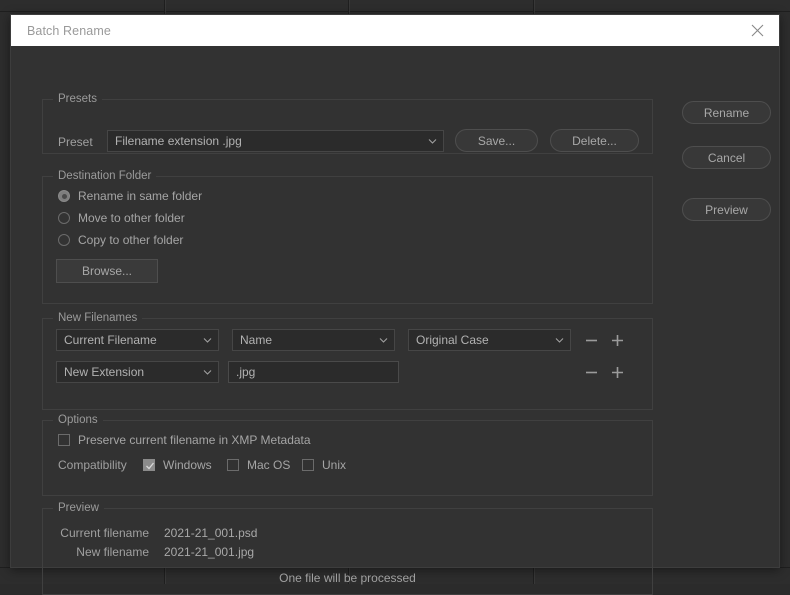 This screenshot has width=790, height=595. Describe the element at coordinates (395, 11) in the screenshot. I see `background-divider-top` at that location.